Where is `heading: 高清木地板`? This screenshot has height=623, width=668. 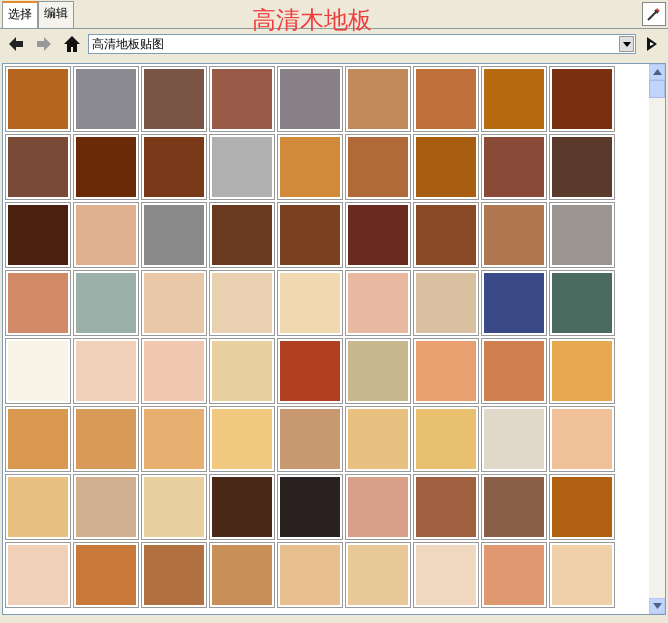 heading: 高清木地板 is located at coordinates (312, 20).